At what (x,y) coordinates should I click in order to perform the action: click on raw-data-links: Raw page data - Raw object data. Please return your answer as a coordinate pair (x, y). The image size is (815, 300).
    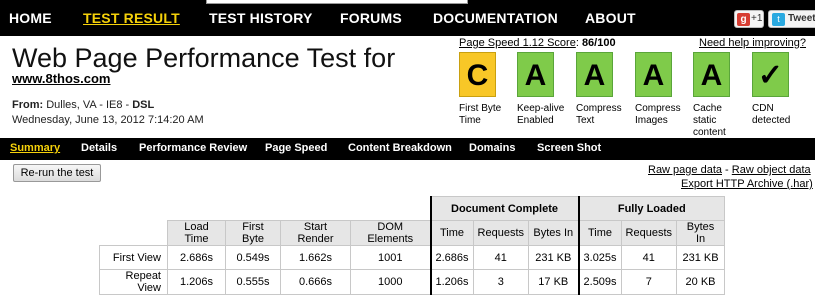
    Looking at the image, I should click on (729, 170).